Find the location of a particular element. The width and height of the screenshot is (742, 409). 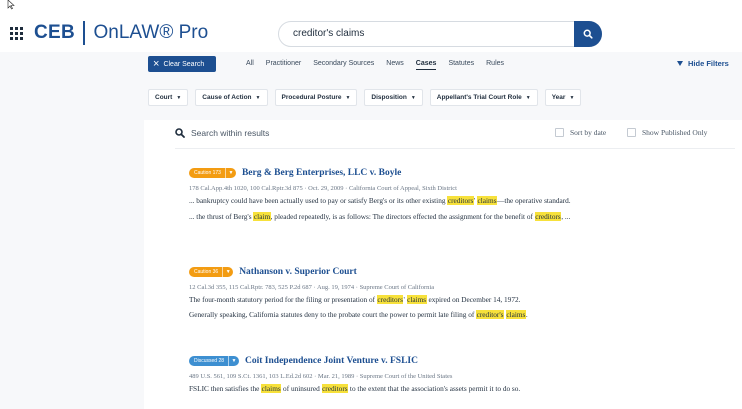

tab-practitioner: Practitioner is located at coordinates (283, 65).